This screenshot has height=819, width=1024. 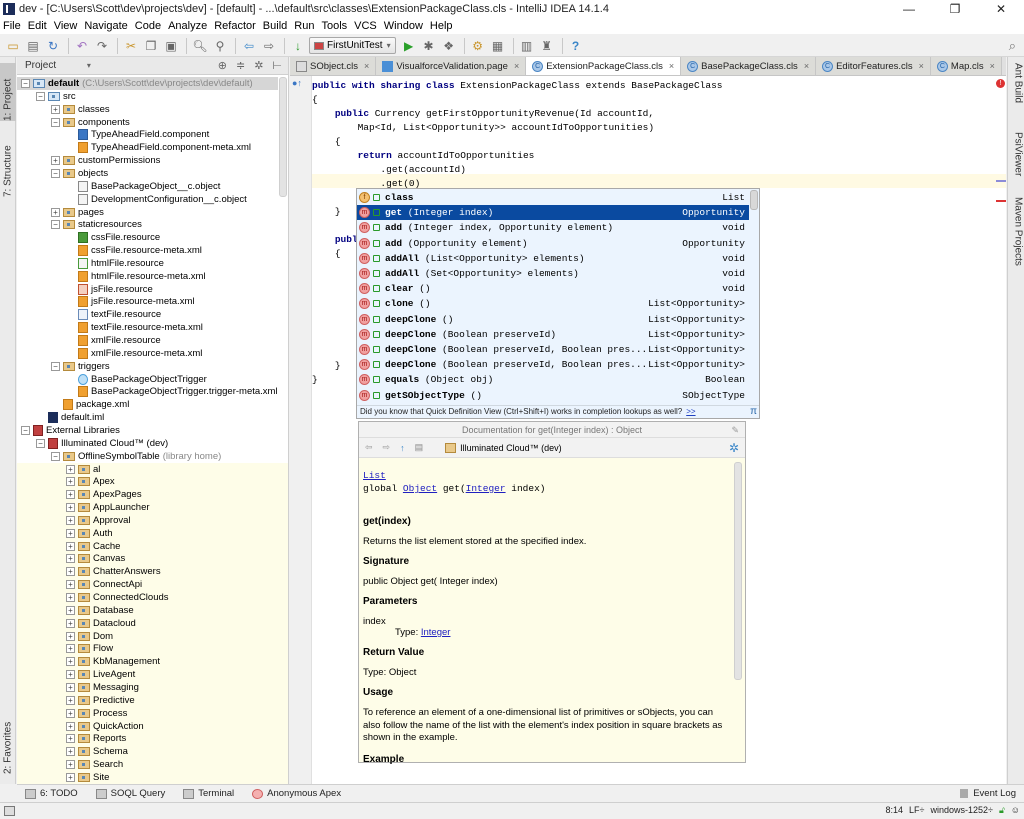 What do you see at coordinates (89, 533) in the screenshot?
I see `tree-item: + Auth` at bounding box center [89, 533].